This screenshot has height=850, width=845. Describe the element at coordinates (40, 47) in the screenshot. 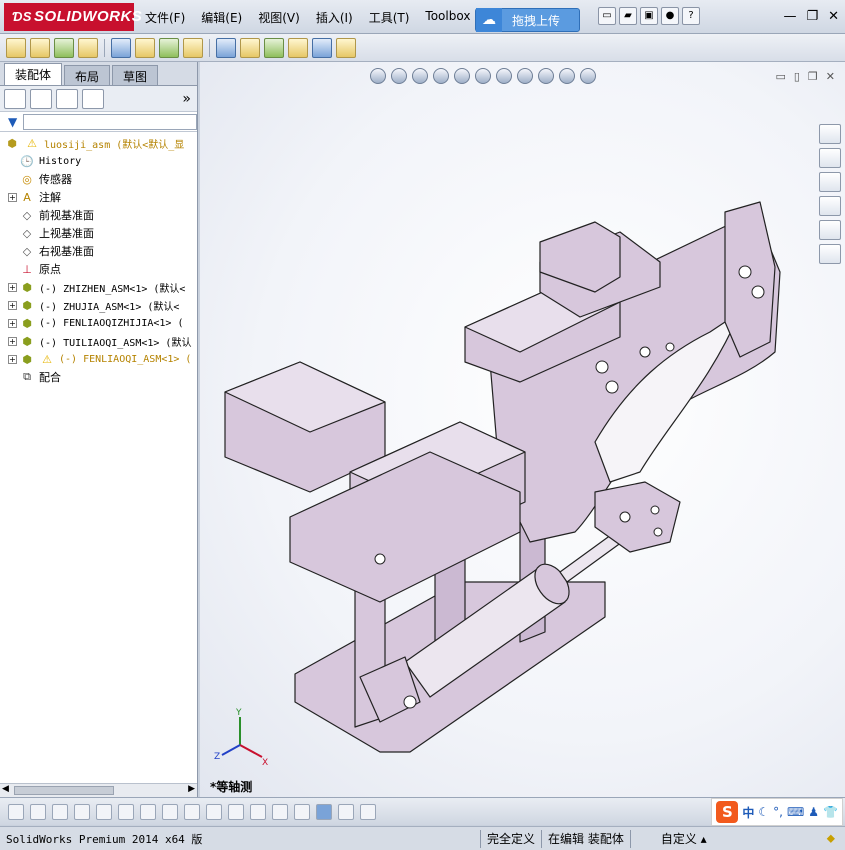

I see `new-part-icon` at that location.